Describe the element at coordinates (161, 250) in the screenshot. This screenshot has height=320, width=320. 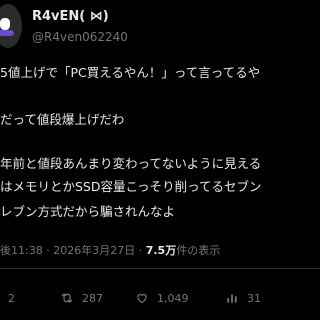
I see `view-count: 7.5万` at that location.